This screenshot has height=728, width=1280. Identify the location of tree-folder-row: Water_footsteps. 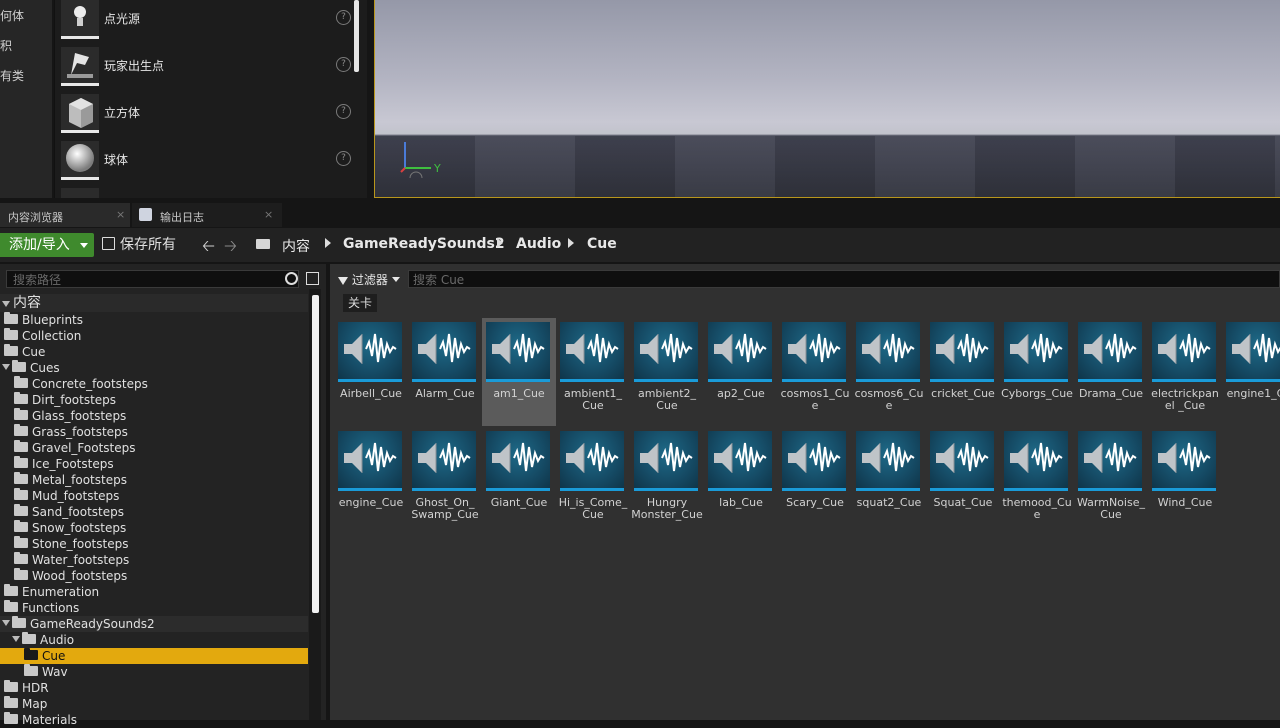
(154, 560).